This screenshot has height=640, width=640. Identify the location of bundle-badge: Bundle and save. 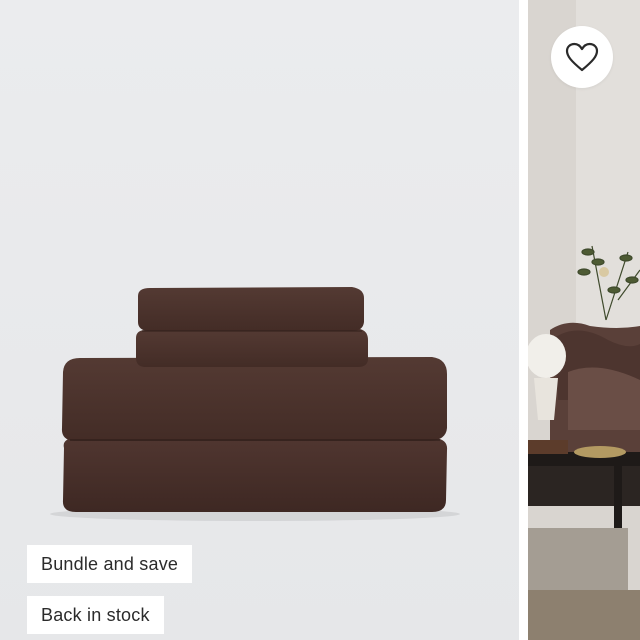
(110, 564).